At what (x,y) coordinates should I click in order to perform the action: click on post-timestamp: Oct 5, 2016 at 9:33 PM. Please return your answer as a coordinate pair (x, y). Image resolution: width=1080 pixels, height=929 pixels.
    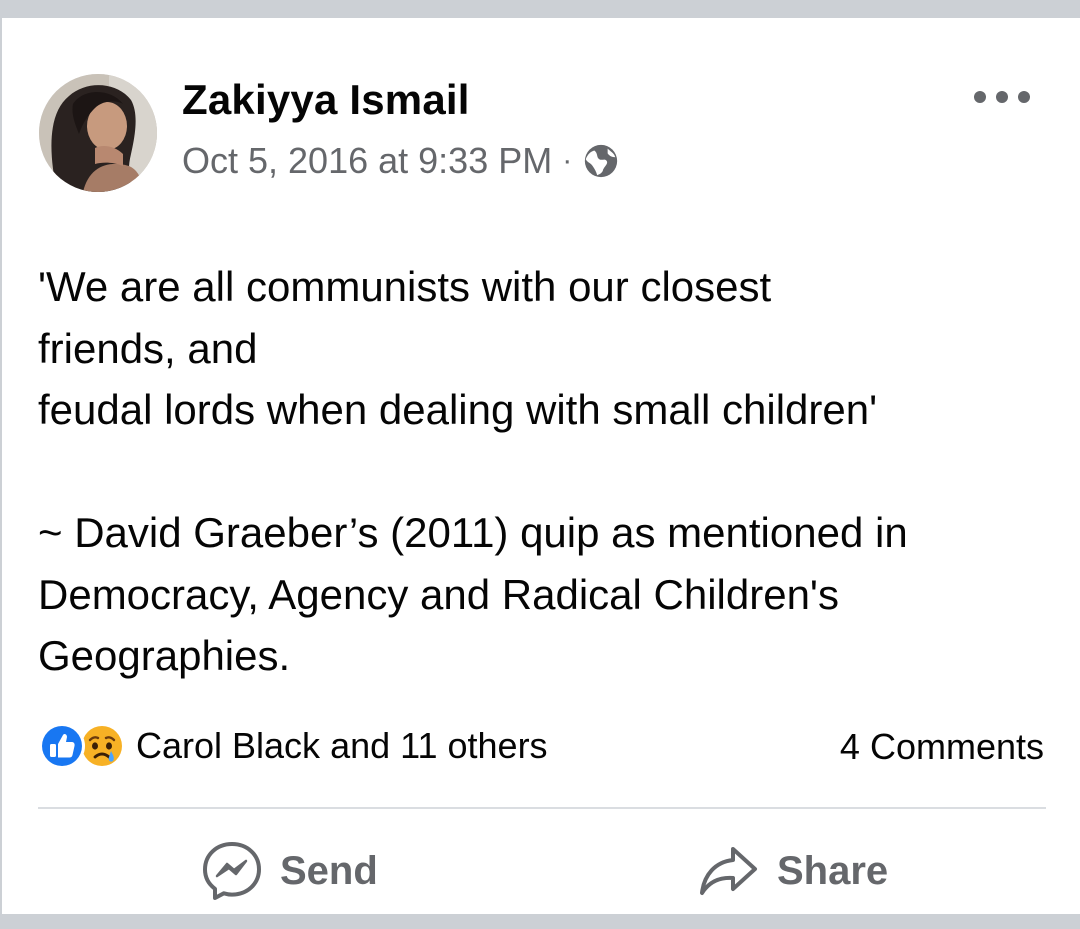
    Looking at the image, I should click on (367, 161).